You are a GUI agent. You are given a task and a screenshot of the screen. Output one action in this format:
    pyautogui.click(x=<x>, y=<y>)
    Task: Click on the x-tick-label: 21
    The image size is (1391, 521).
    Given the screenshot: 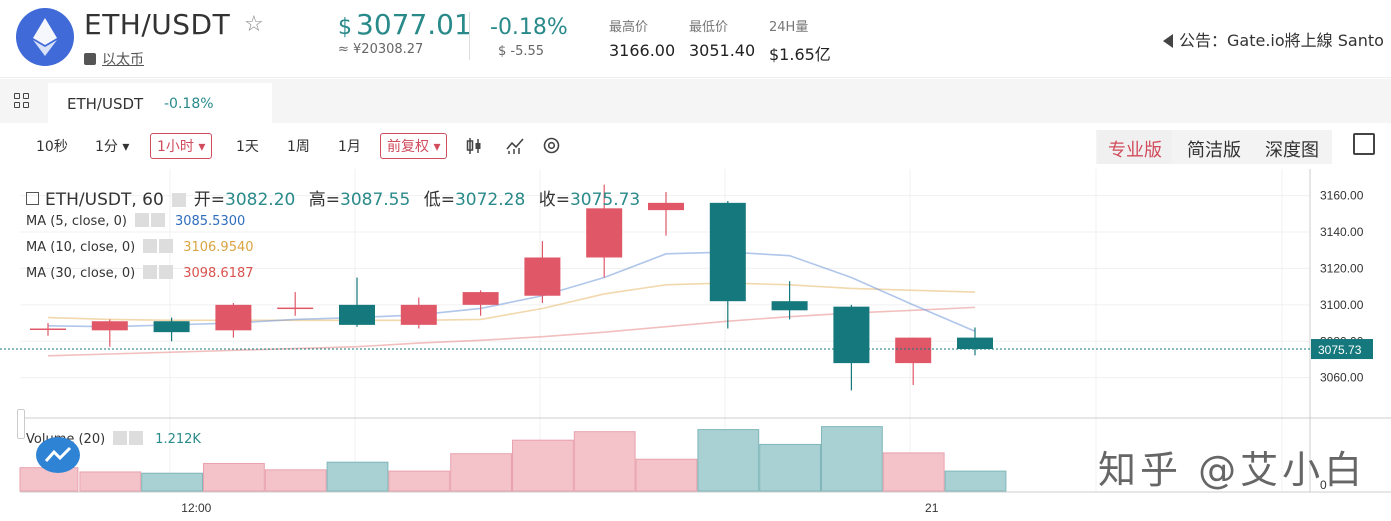 What is the action you would take?
    pyautogui.click(x=932, y=508)
    